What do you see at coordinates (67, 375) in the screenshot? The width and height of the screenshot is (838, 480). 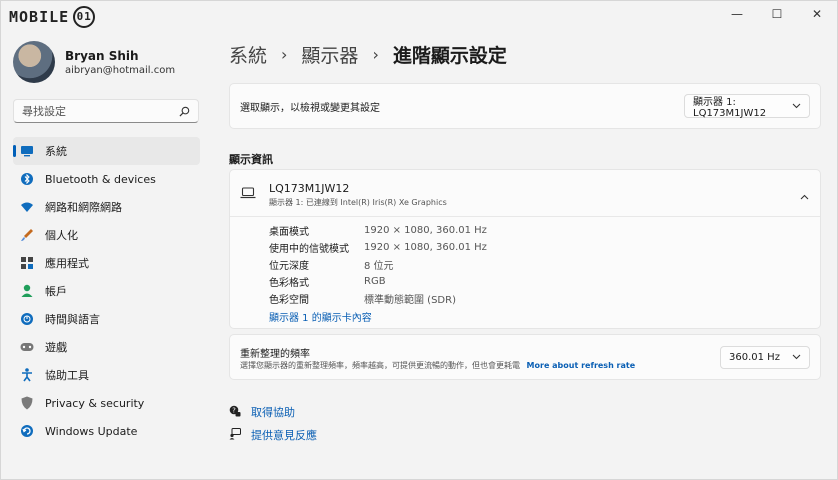 I see `sidebar-item-label: 協助工具` at bounding box center [67, 375].